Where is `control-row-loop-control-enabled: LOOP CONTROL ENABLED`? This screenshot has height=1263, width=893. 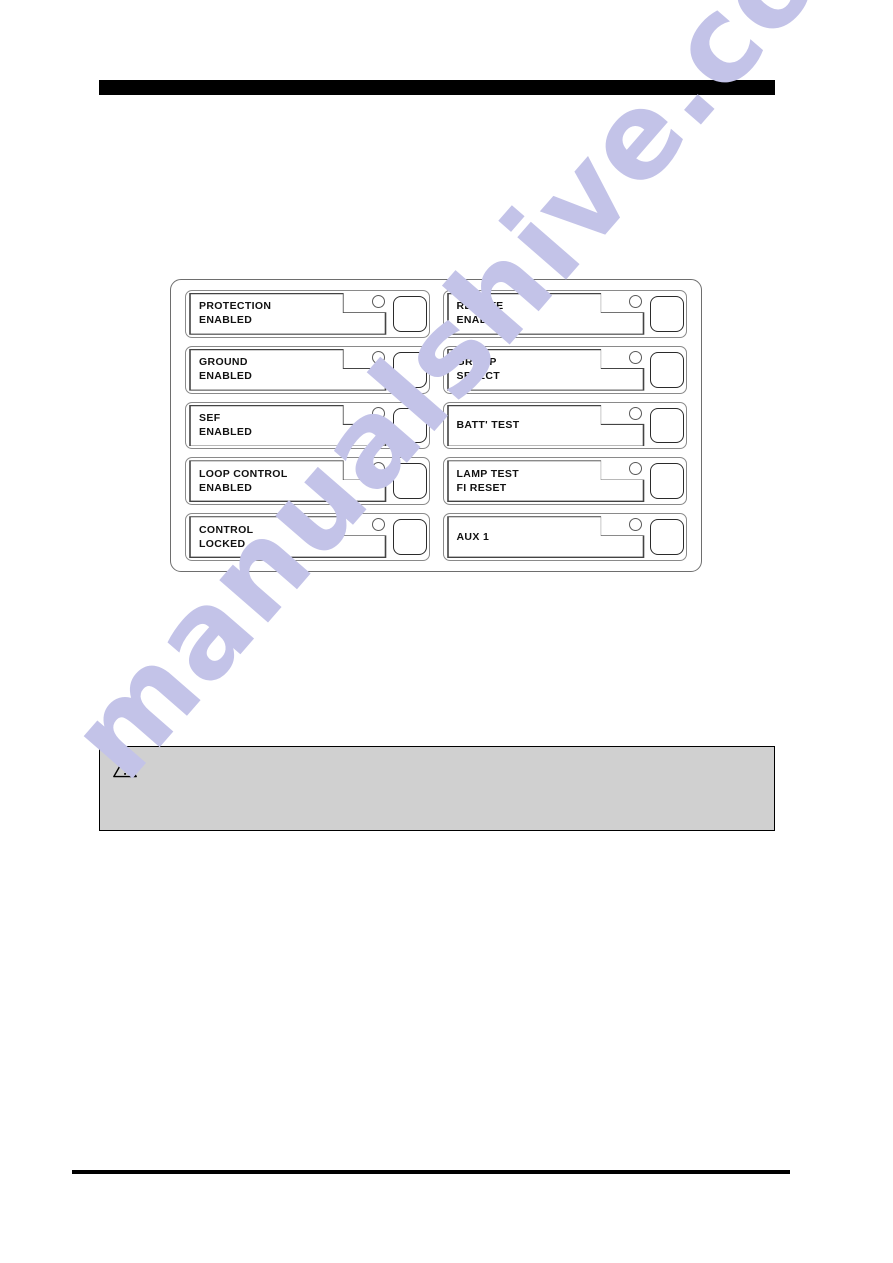 control-row-loop-control-enabled: LOOP CONTROL ENABLED is located at coordinates (307, 481).